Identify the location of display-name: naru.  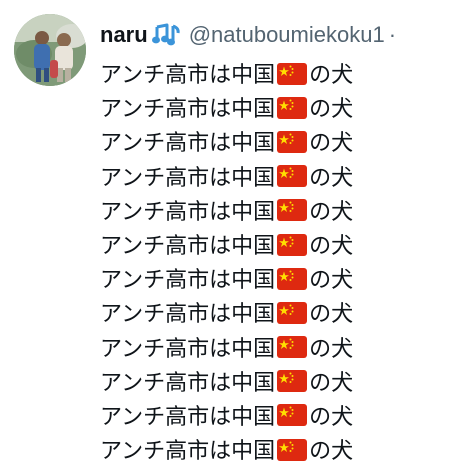
(124, 35).